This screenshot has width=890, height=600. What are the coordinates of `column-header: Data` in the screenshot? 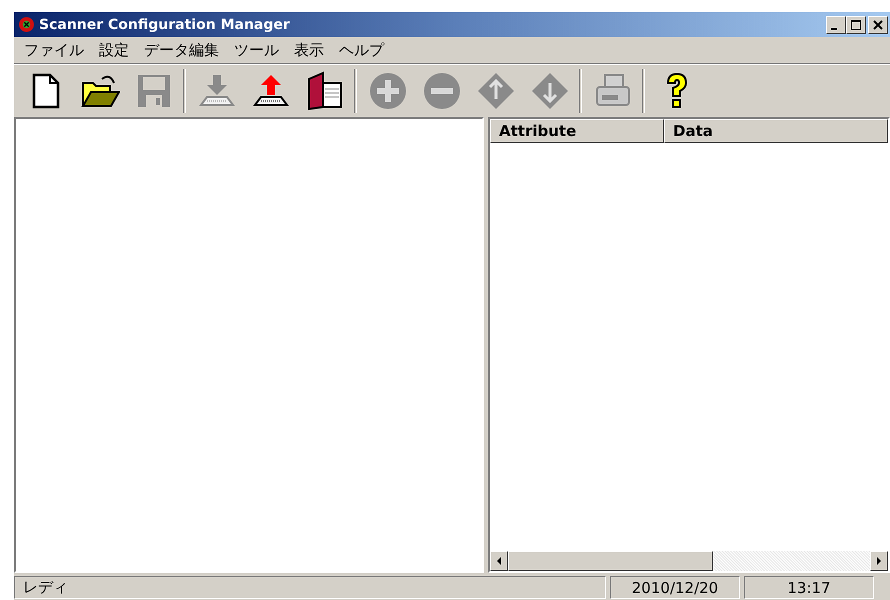 It's located at (776, 131).